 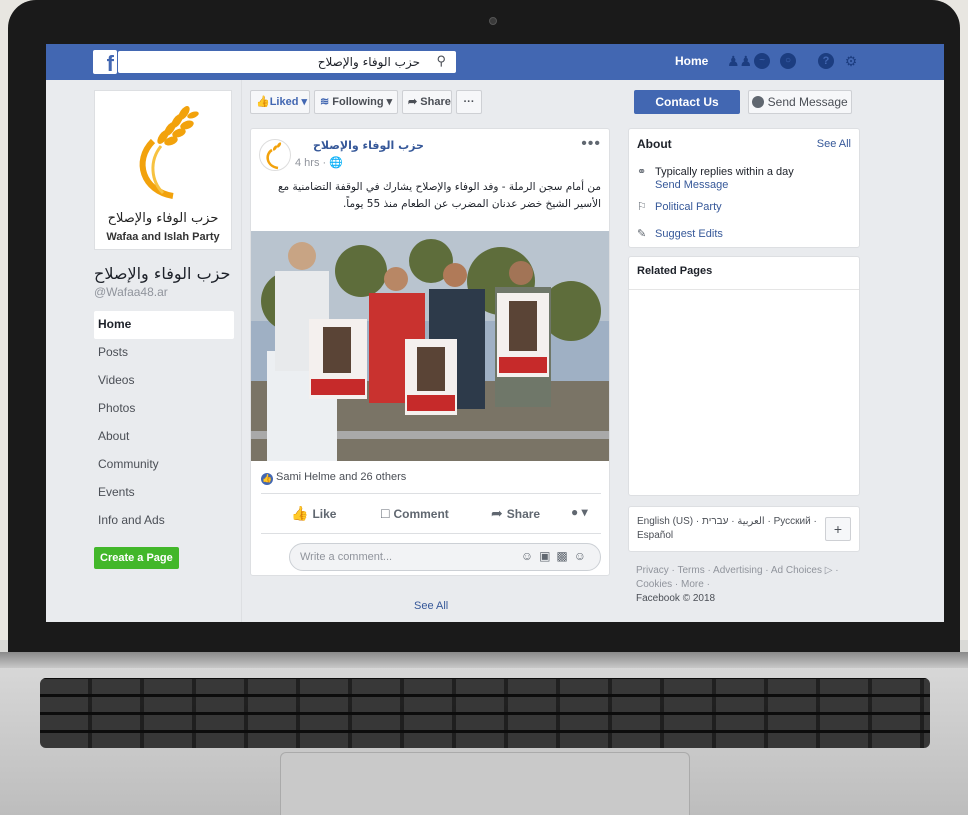 What do you see at coordinates (495, 62) in the screenshot?
I see `top-navigation-bar: f حزب الوفاء والإصلاح ⚲ Home ♟♟ ~ ○ ? ⚙` at bounding box center [495, 62].